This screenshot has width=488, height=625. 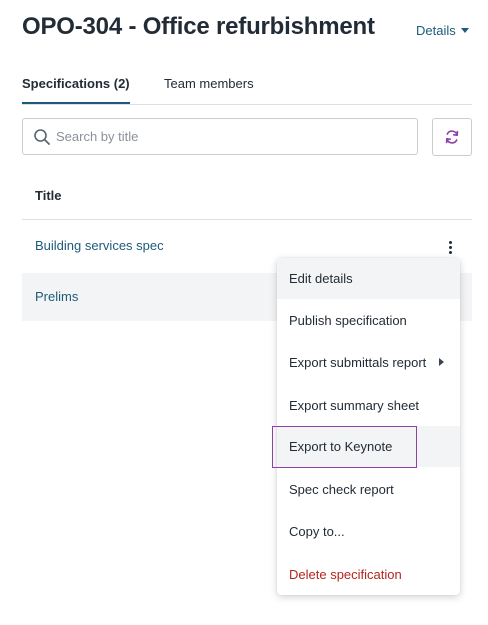 I want to click on caret-down-icon, so click(x=464, y=30).